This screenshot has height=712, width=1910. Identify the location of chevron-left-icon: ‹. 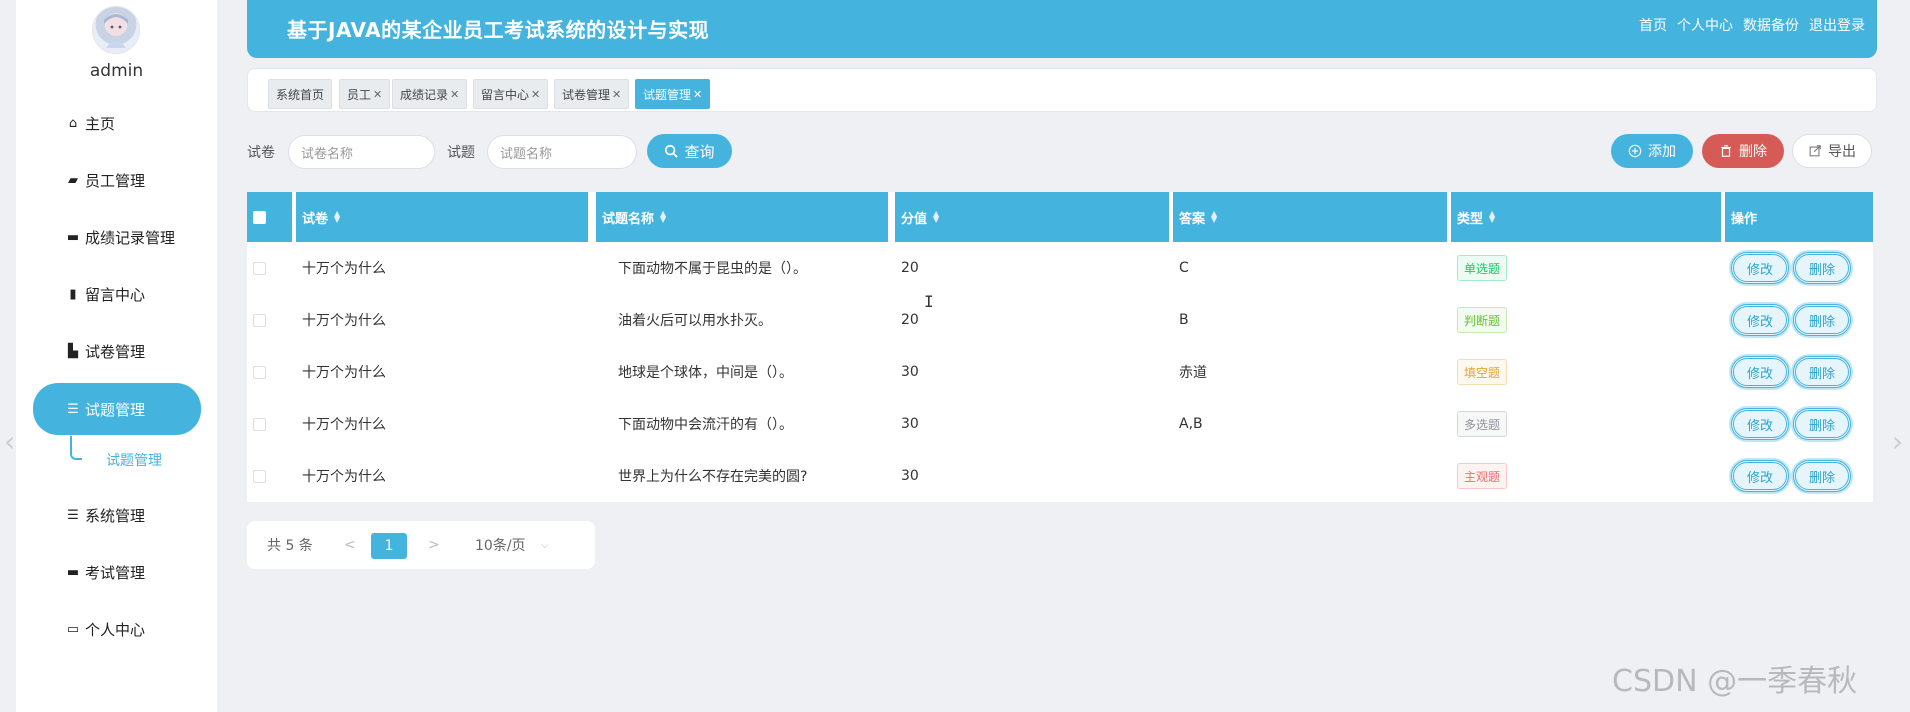
(9, 441).